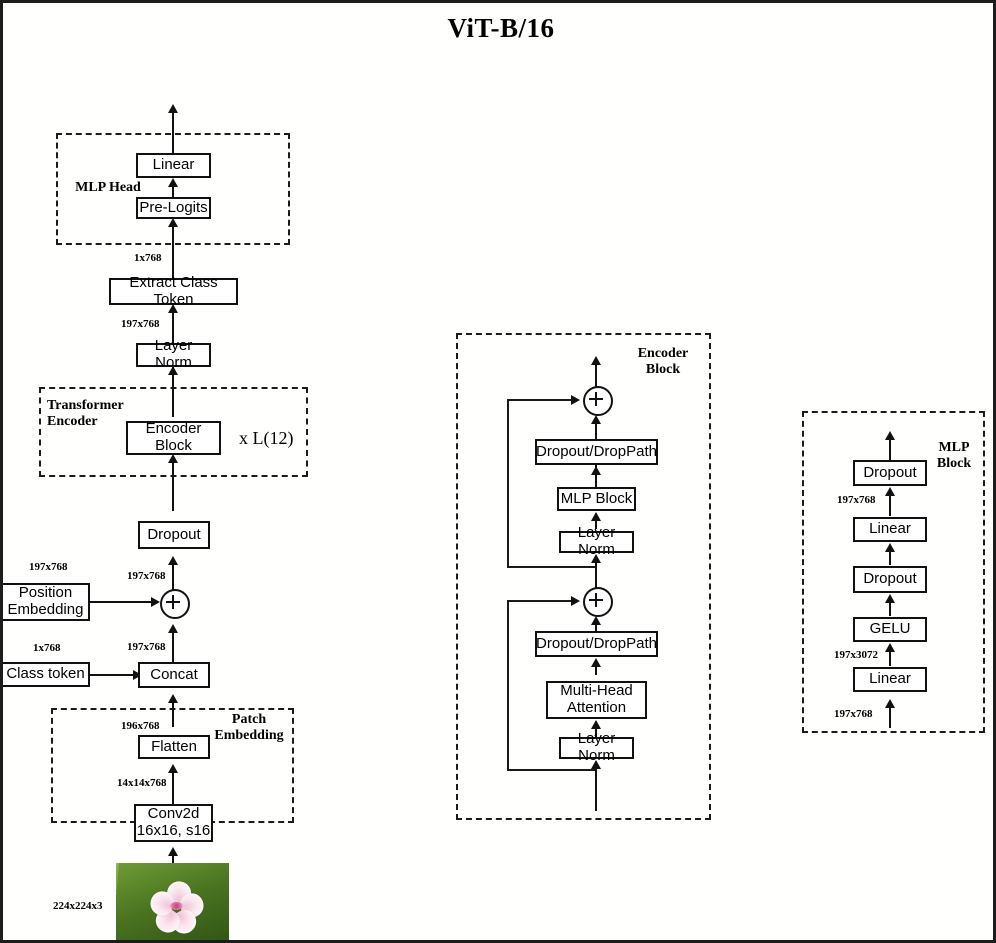  I want to click on encoder-input-line, so click(596, 790).